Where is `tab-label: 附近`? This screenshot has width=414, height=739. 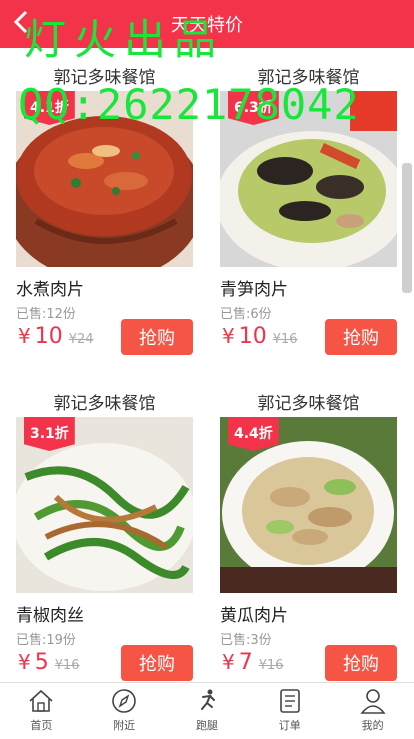 tab-label: 附近 is located at coordinates (124, 725).